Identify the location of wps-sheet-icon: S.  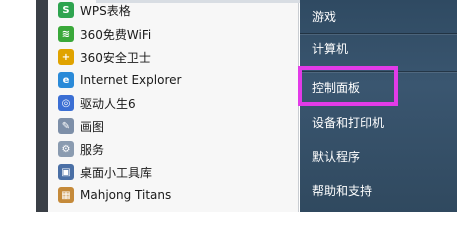
(66, 10).